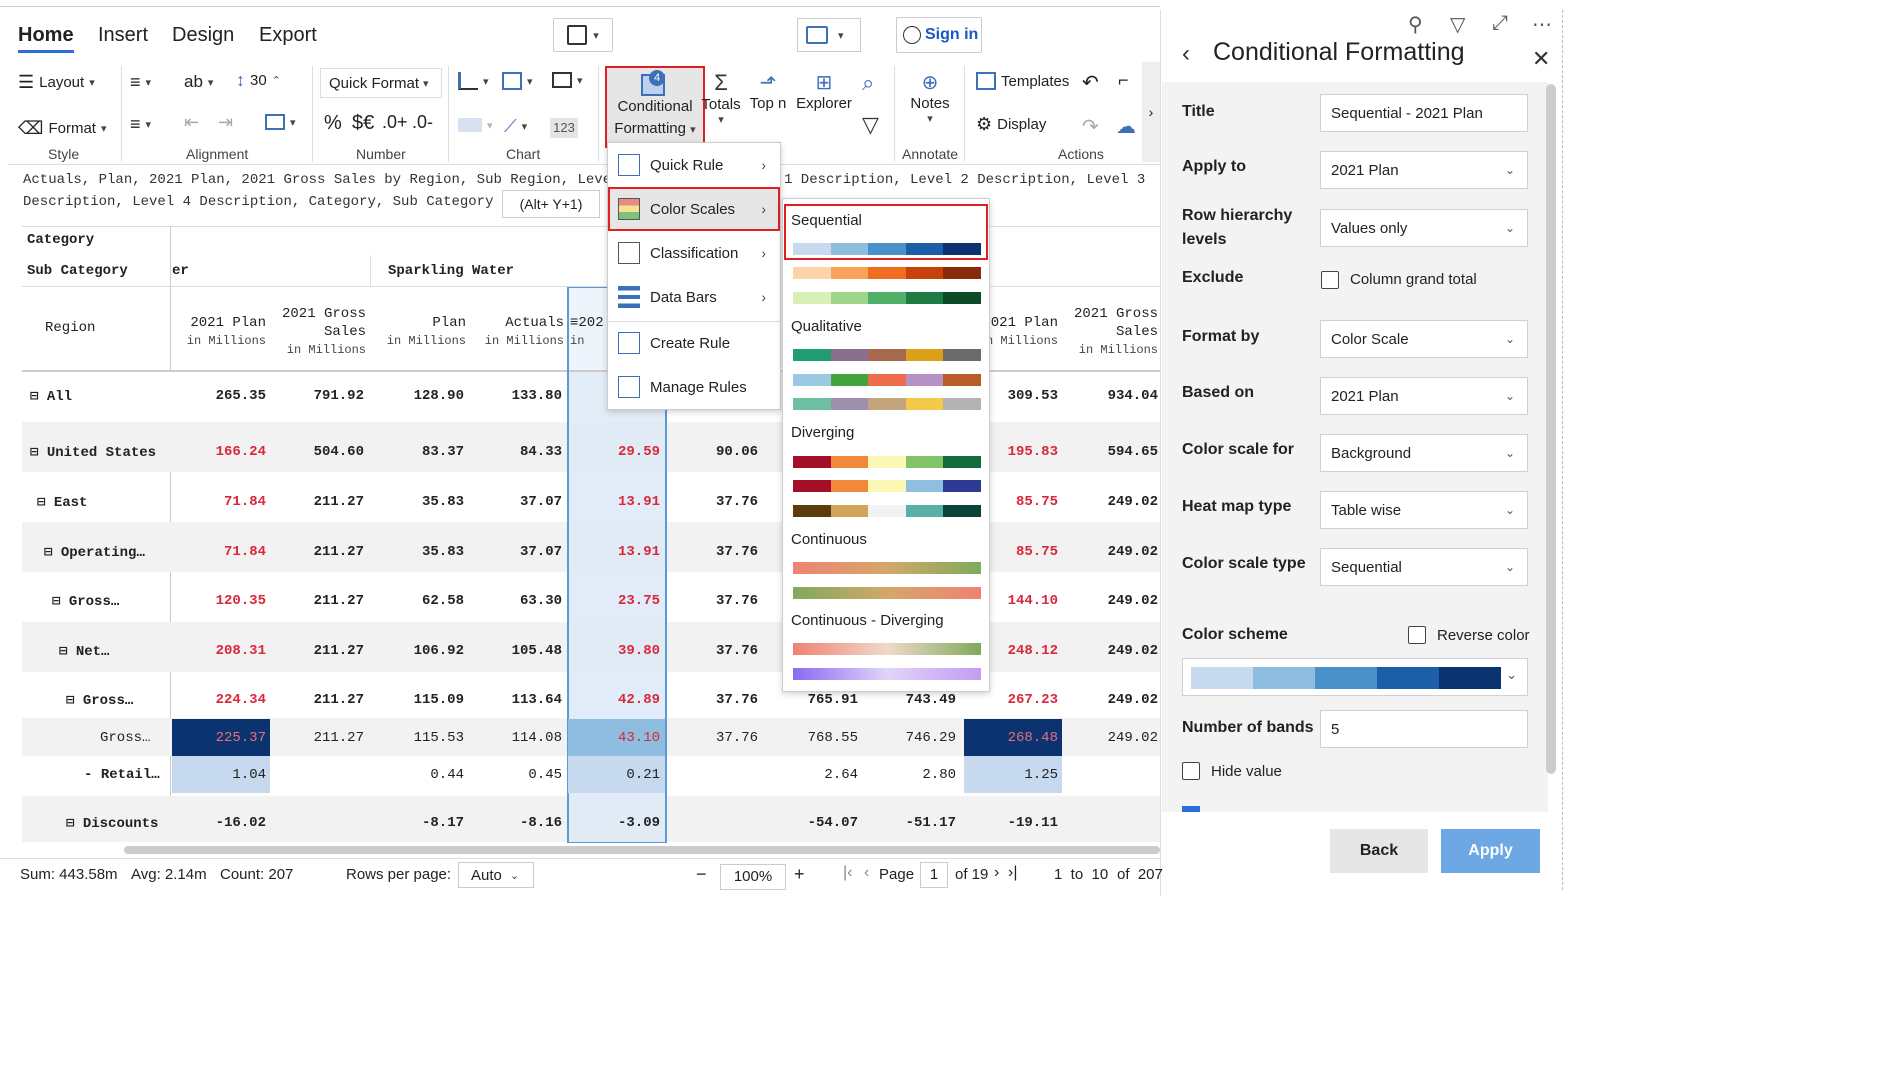  Describe the element at coordinates (258, 80) in the screenshot. I see `row-height-stepper: ↕ 30 ⌃` at that location.